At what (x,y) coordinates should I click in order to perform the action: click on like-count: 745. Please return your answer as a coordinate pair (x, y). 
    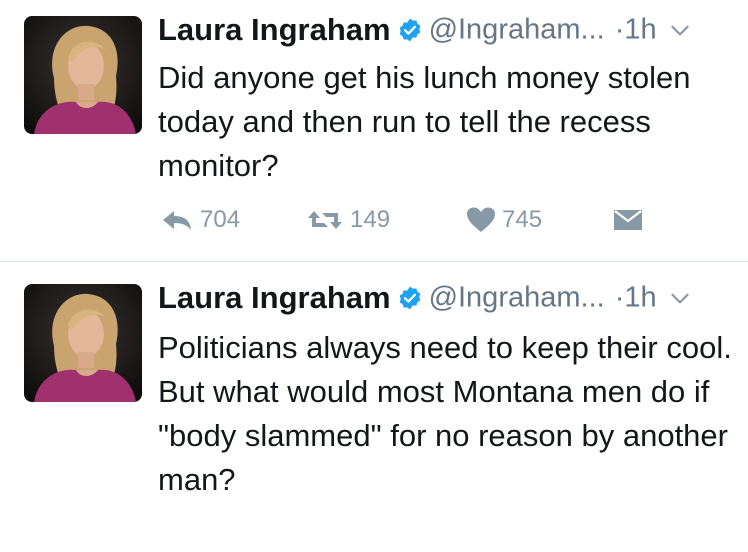
    Looking at the image, I should click on (522, 219).